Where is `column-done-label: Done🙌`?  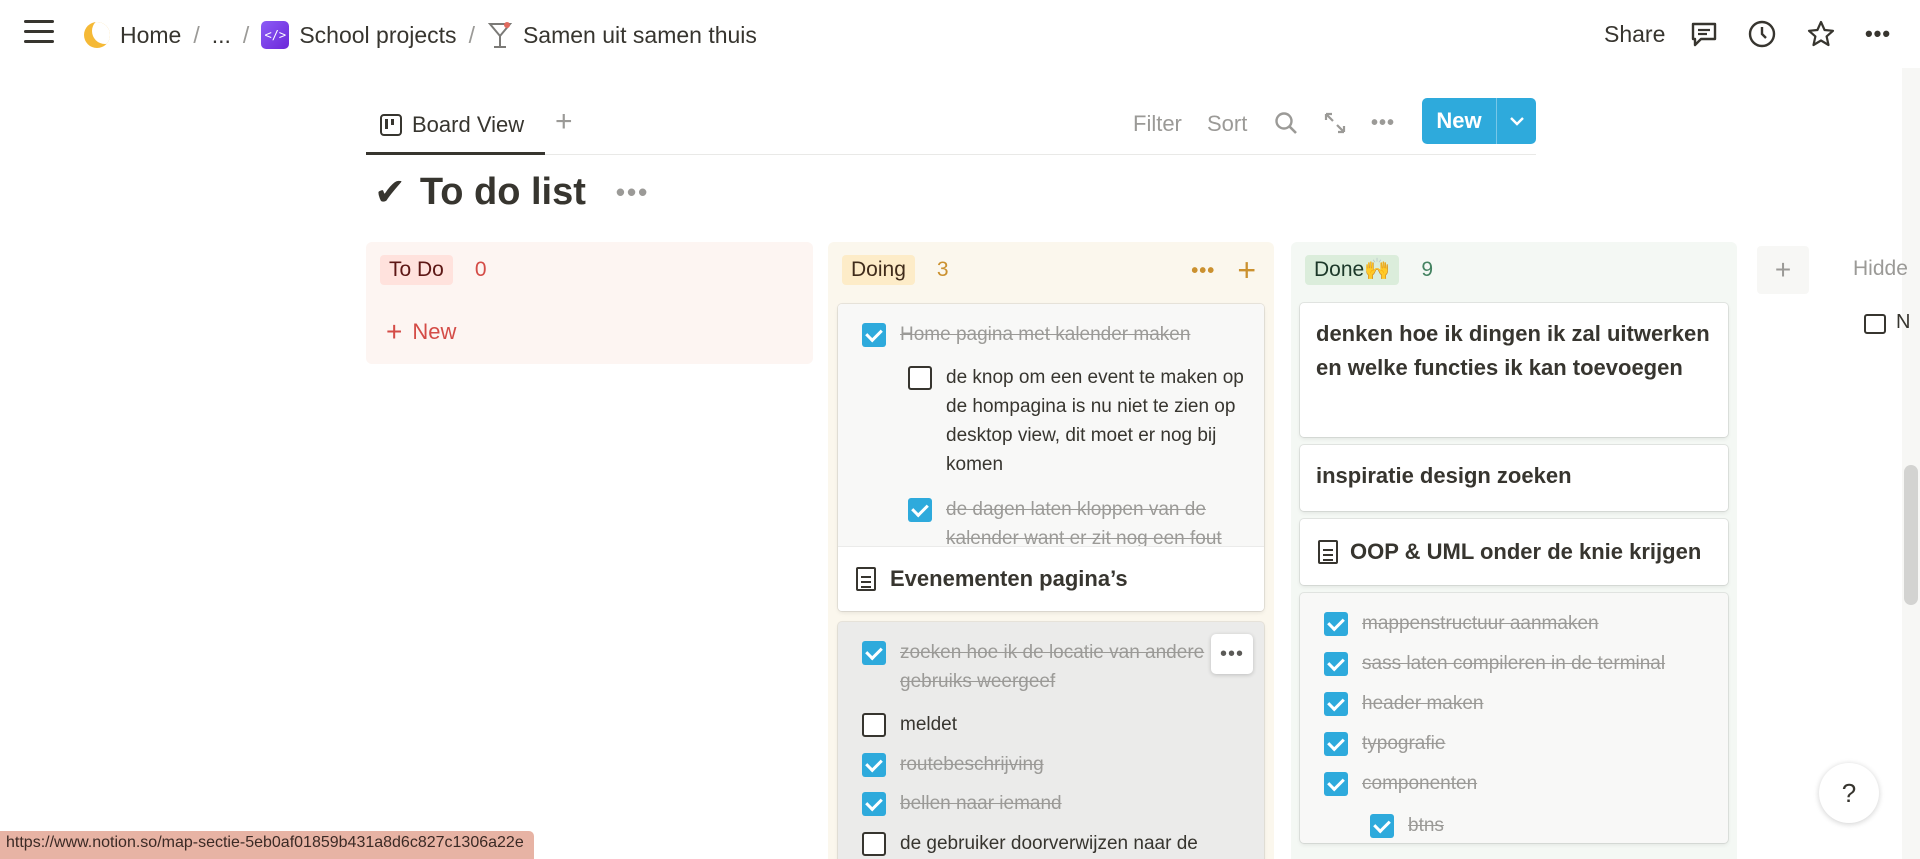
column-done-label: Done🙌 is located at coordinates (1352, 270).